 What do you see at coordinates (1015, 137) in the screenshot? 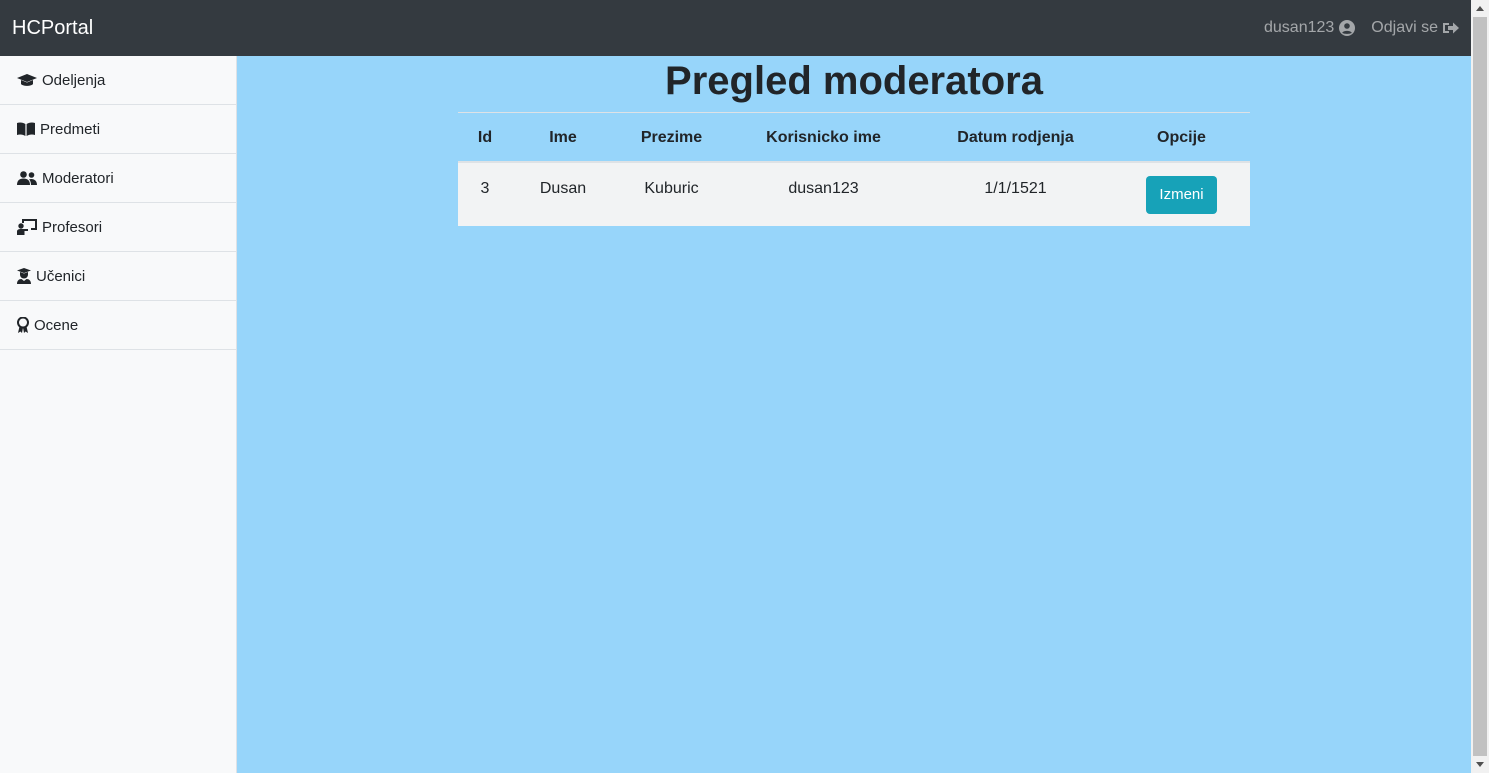
I see `column-header-datum-rodjenja: Datum rodjenja` at bounding box center [1015, 137].